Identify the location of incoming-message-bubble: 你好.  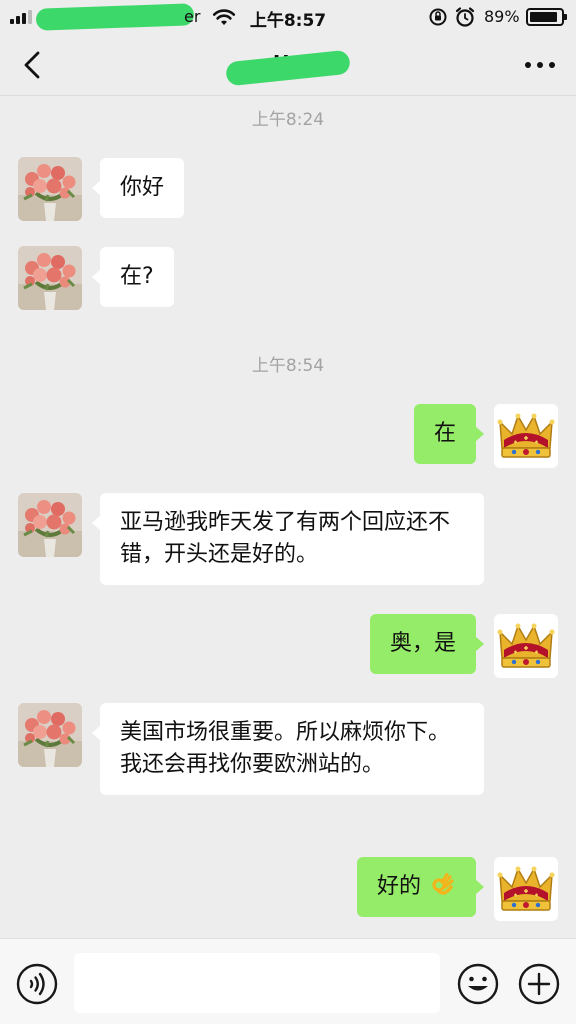
(138, 188).